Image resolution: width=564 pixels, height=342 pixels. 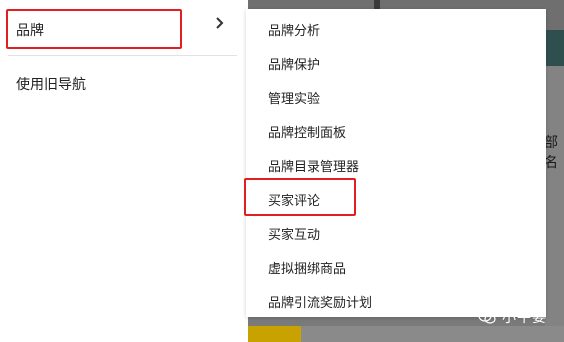 I want to click on background-footer, so click(x=432, y=334).